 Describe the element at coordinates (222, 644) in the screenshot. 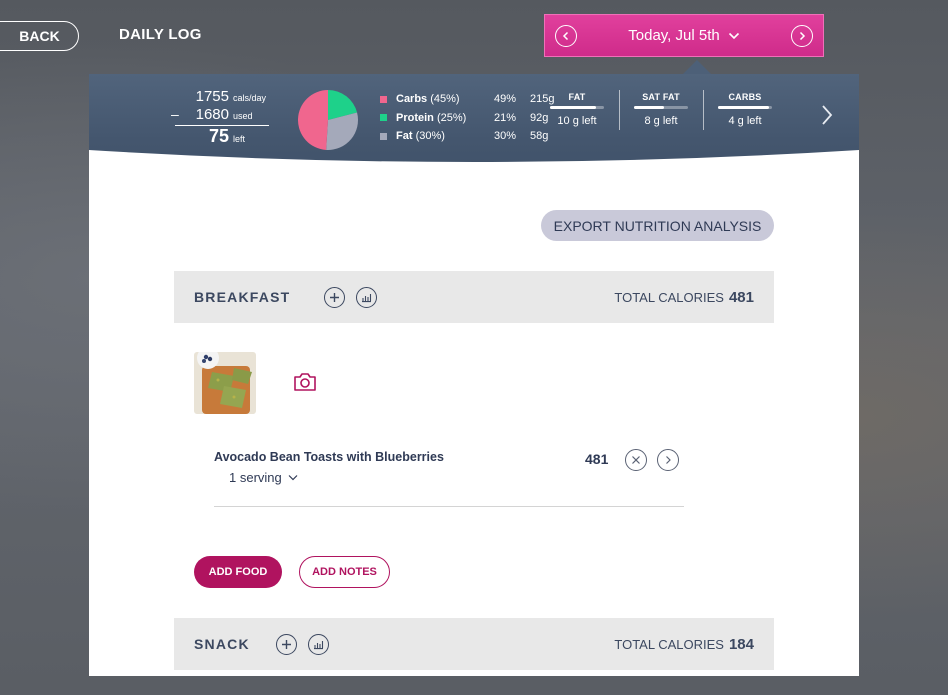

I see `meal-title: SNACK` at that location.